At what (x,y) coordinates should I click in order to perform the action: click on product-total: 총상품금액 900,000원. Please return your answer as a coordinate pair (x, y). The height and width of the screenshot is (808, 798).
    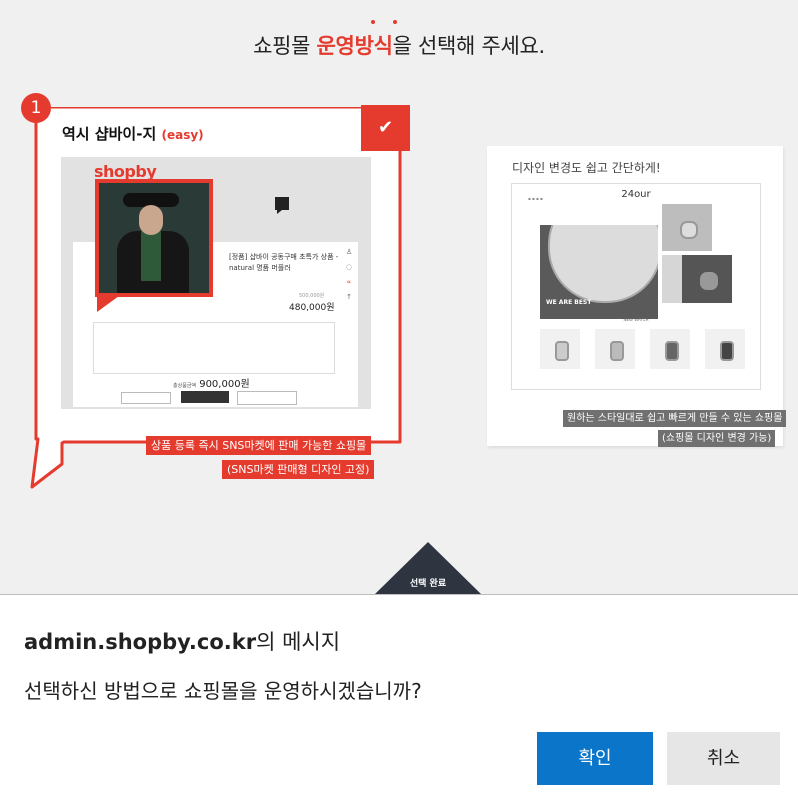
    Looking at the image, I should click on (211, 382).